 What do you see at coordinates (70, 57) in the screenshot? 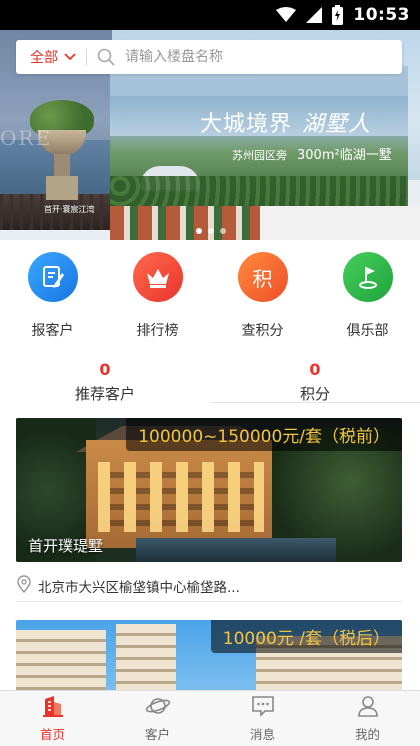
I see `chevron-down-icon` at bounding box center [70, 57].